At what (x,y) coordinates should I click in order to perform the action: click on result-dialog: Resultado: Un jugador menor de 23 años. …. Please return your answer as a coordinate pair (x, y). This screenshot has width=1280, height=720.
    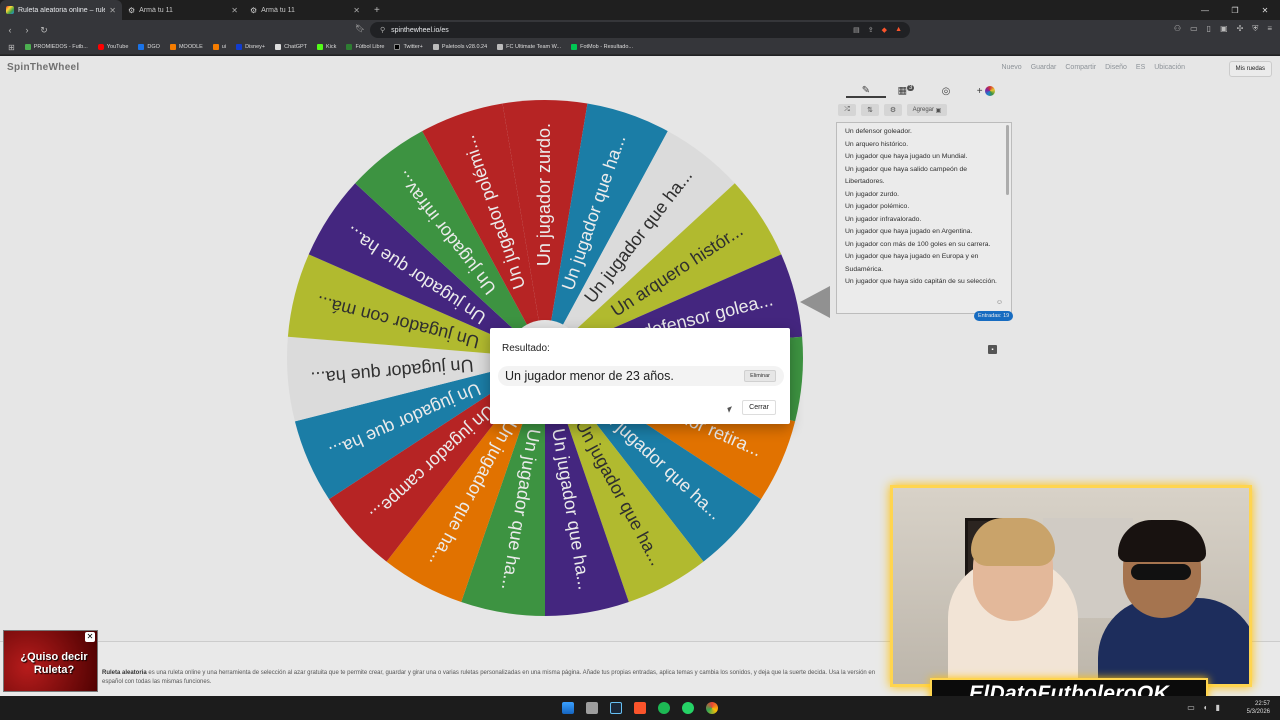
    Looking at the image, I should click on (640, 376).